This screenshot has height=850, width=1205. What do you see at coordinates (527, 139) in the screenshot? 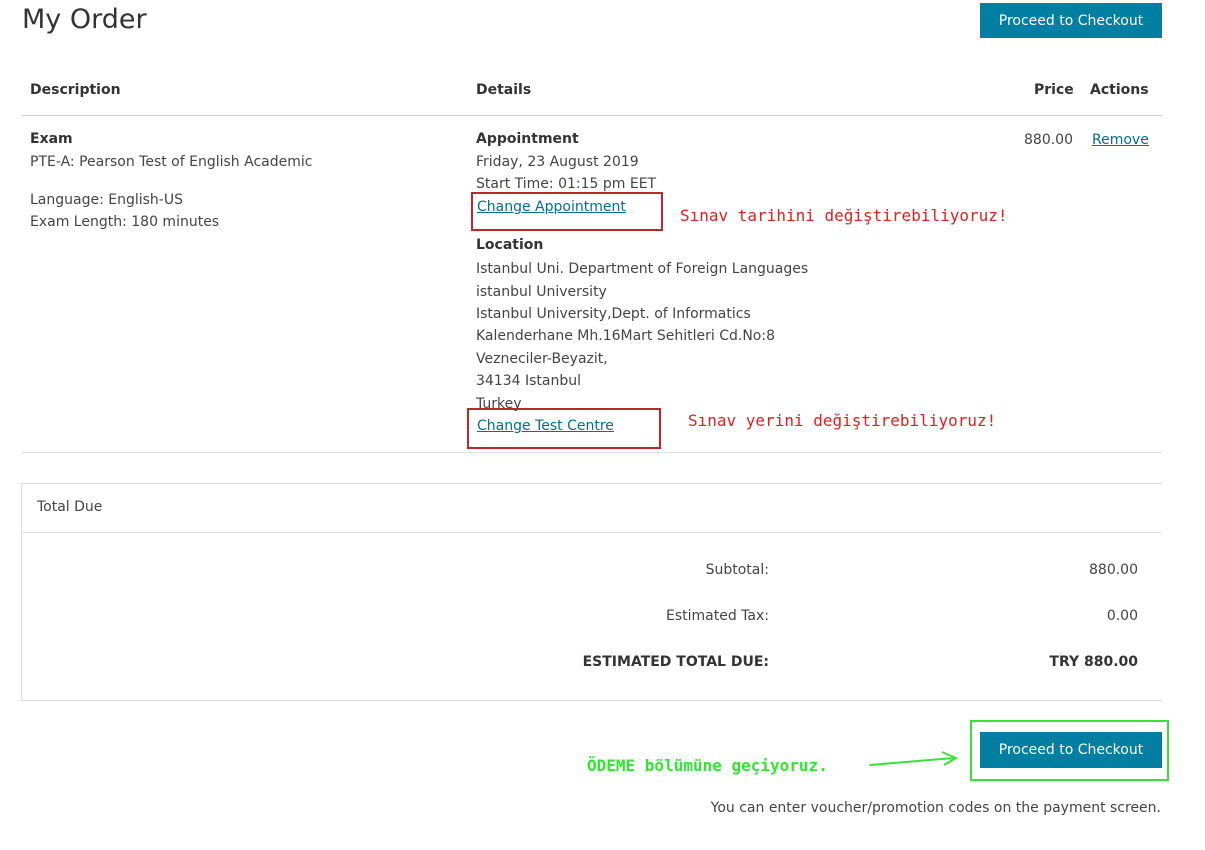
I see `appointment-heading: Appointment` at bounding box center [527, 139].